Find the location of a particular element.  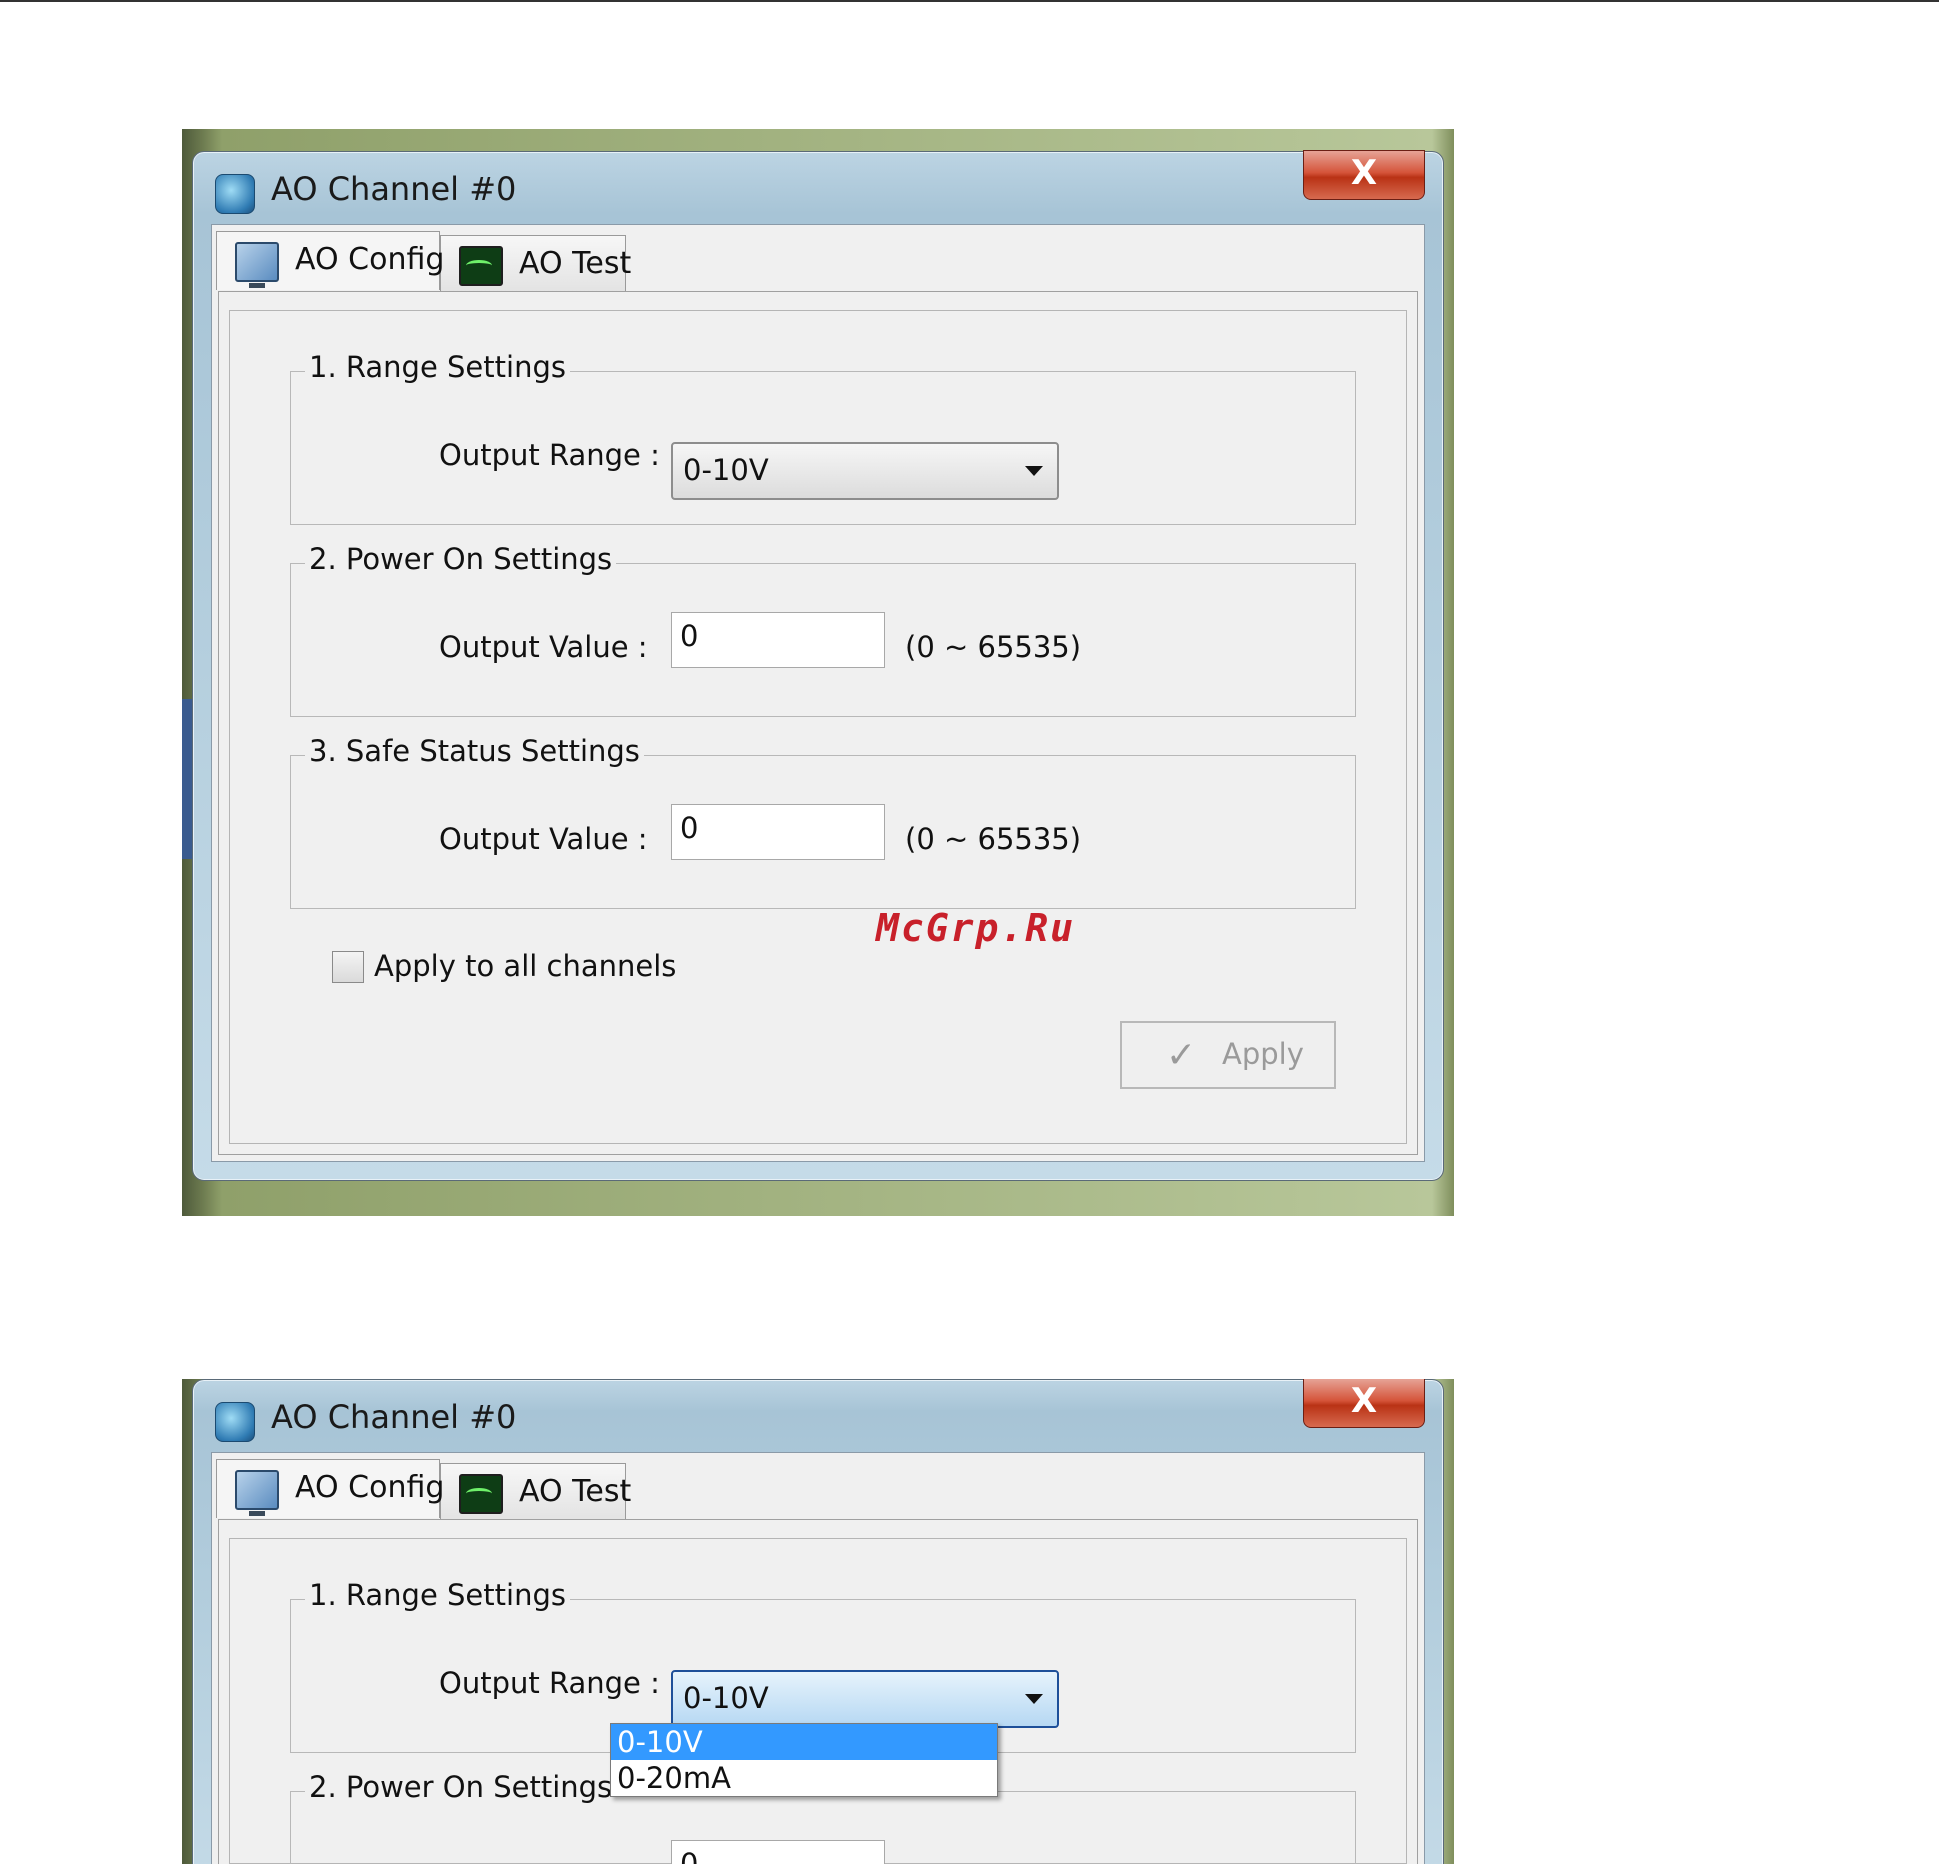

apply-all-channels-checkbox is located at coordinates (348, 967).